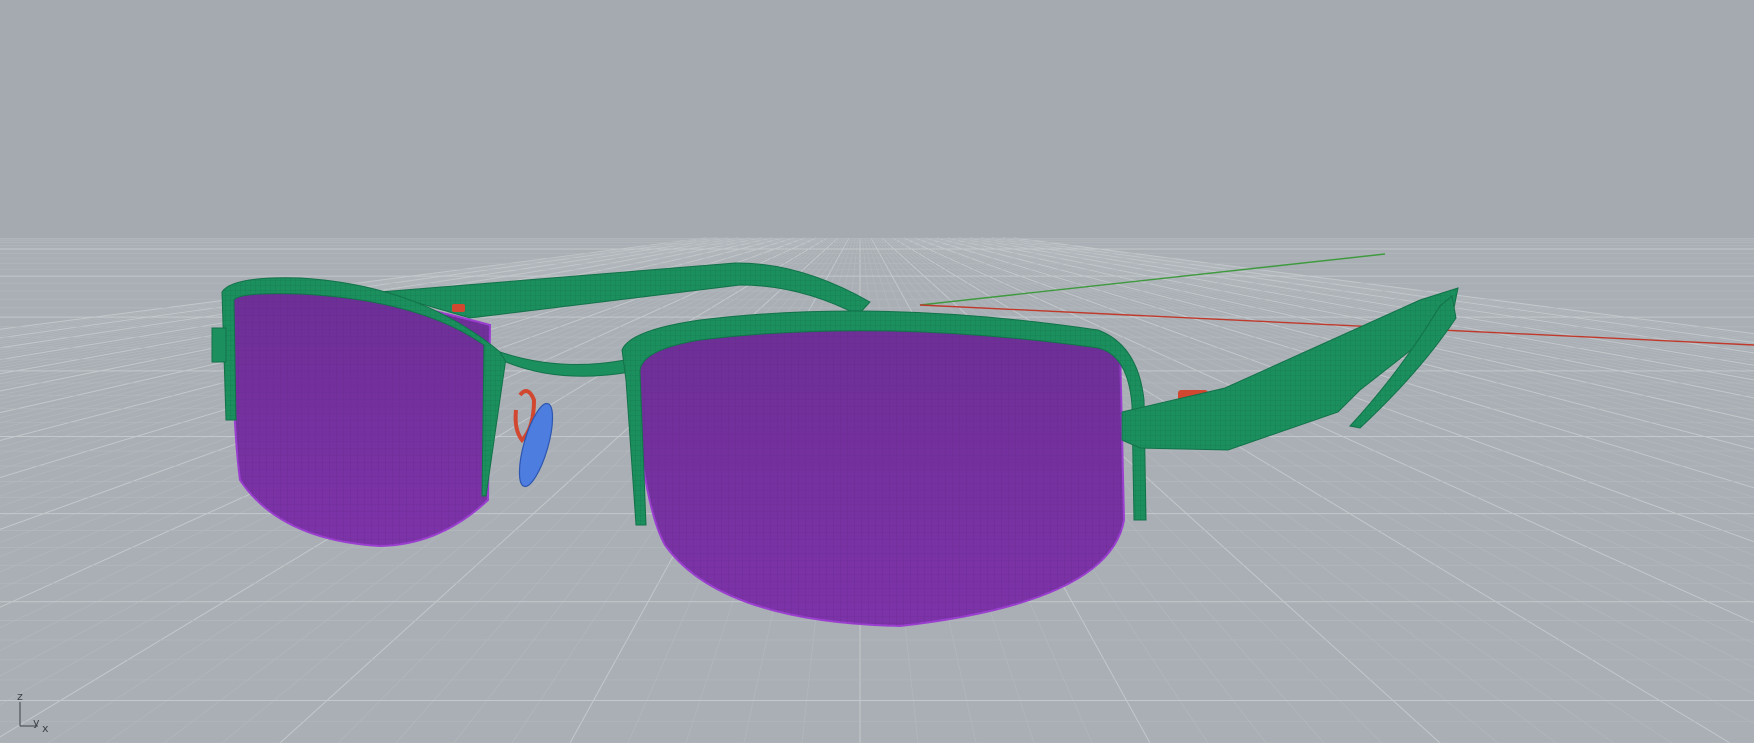 The image size is (1754, 743). What do you see at coordinates (458, 308) in the screenshot?
I see `far-hinge-screw` at bounding box center [458, 308].